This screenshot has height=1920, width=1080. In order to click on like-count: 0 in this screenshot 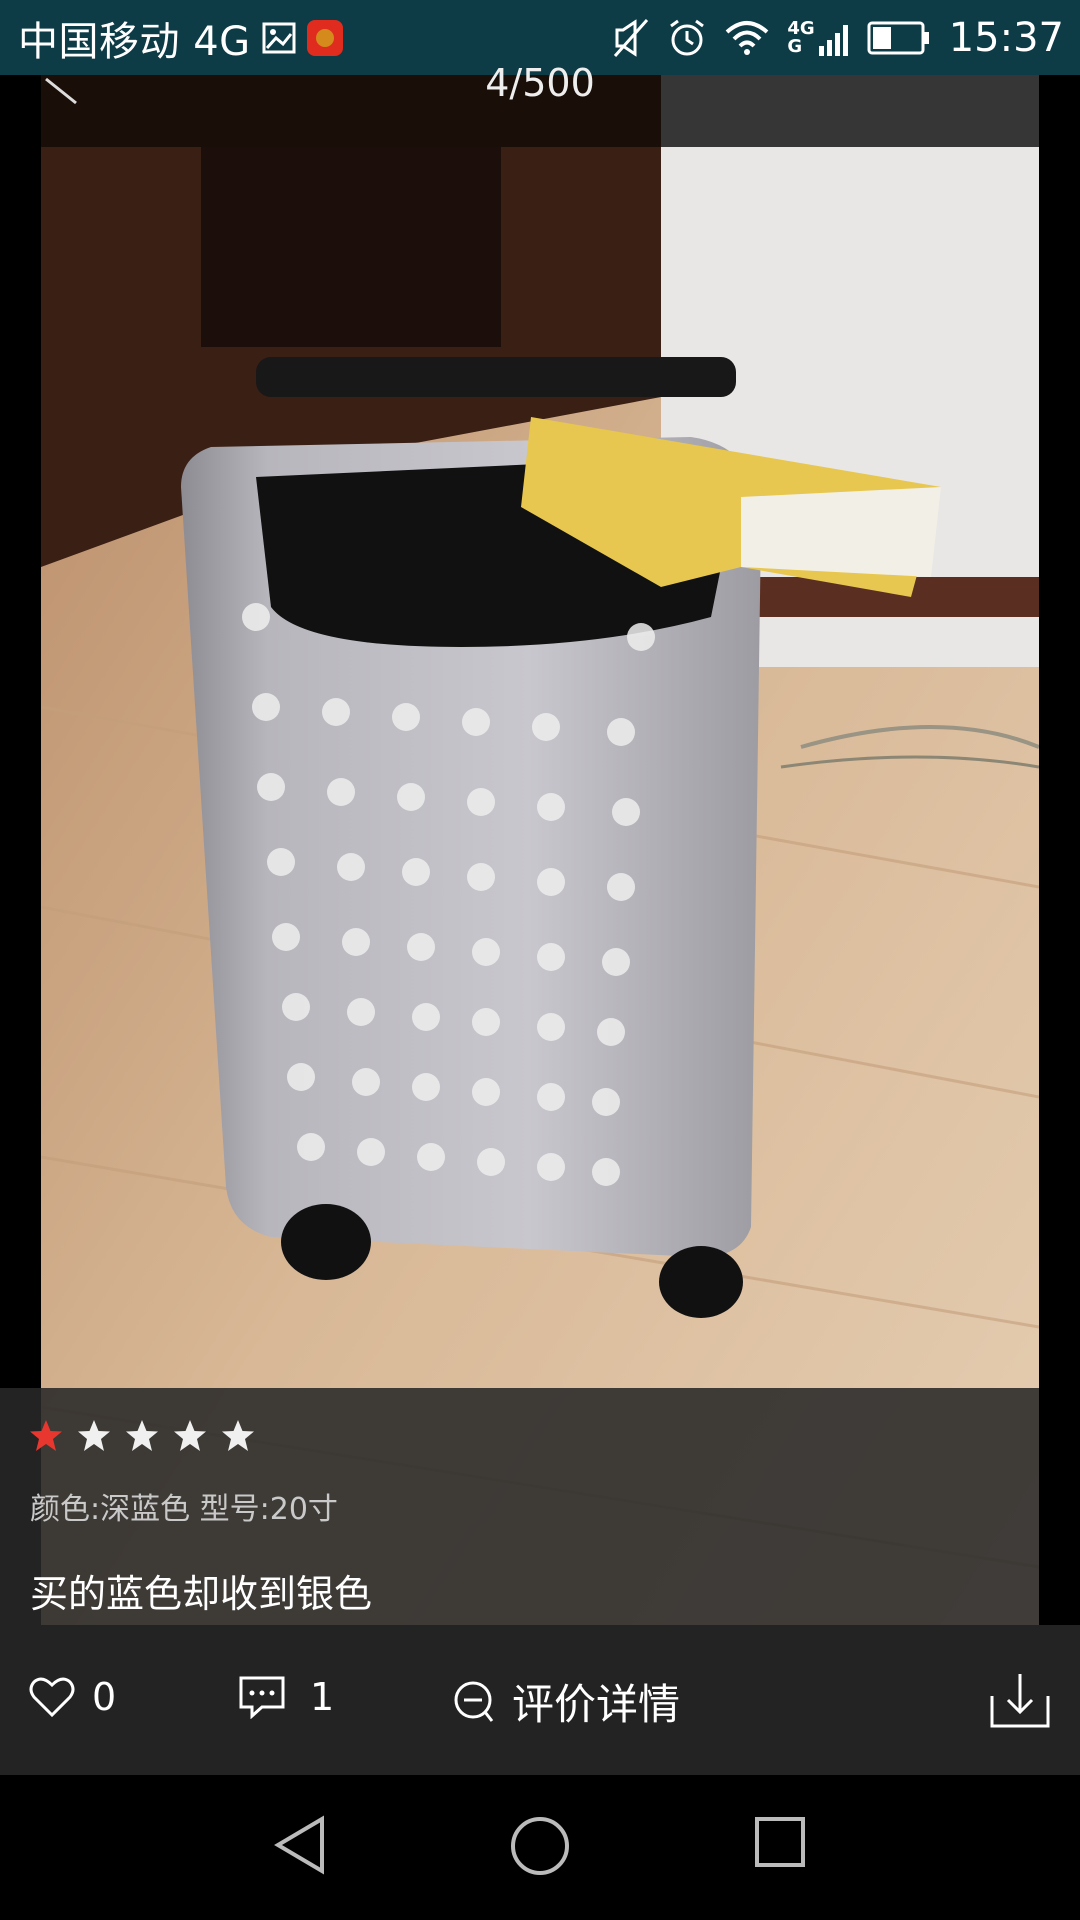, I will do `click(104, 1697)`.